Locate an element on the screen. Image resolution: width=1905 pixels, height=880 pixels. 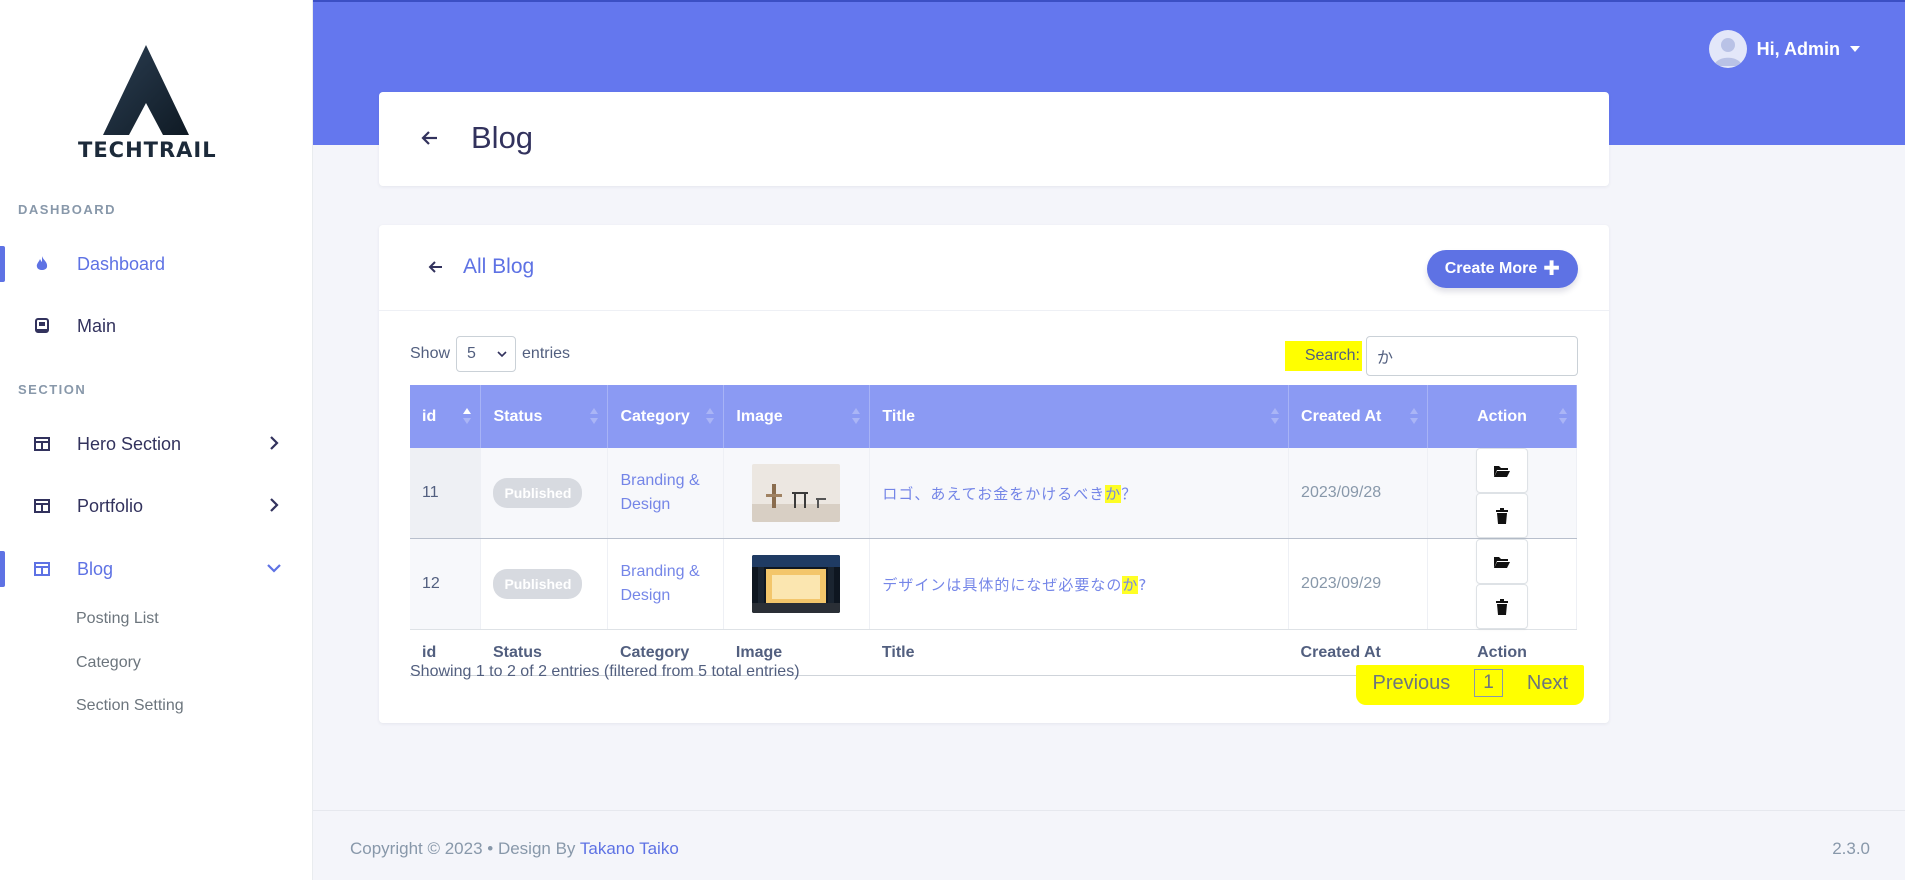
sidebar-item-label: Main is located at coordinates (97, 325).